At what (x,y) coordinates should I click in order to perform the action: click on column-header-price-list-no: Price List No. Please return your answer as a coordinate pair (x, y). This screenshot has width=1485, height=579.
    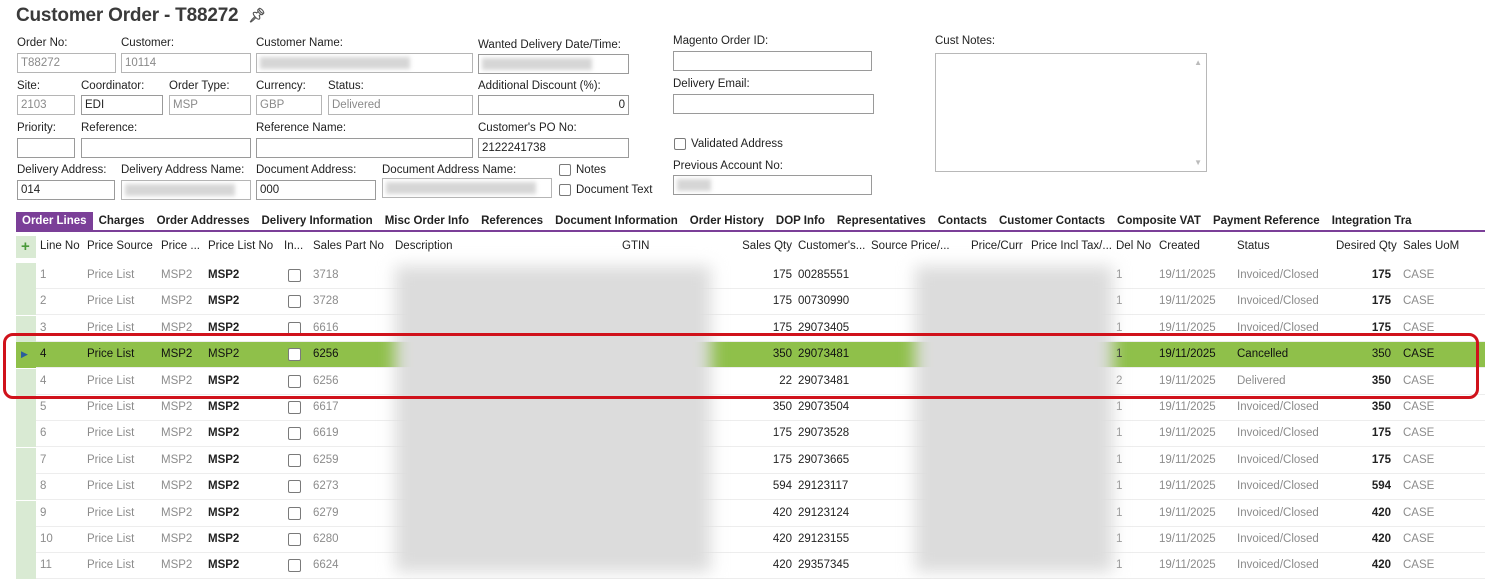
    Looking at the image, I should click on (245, 246).